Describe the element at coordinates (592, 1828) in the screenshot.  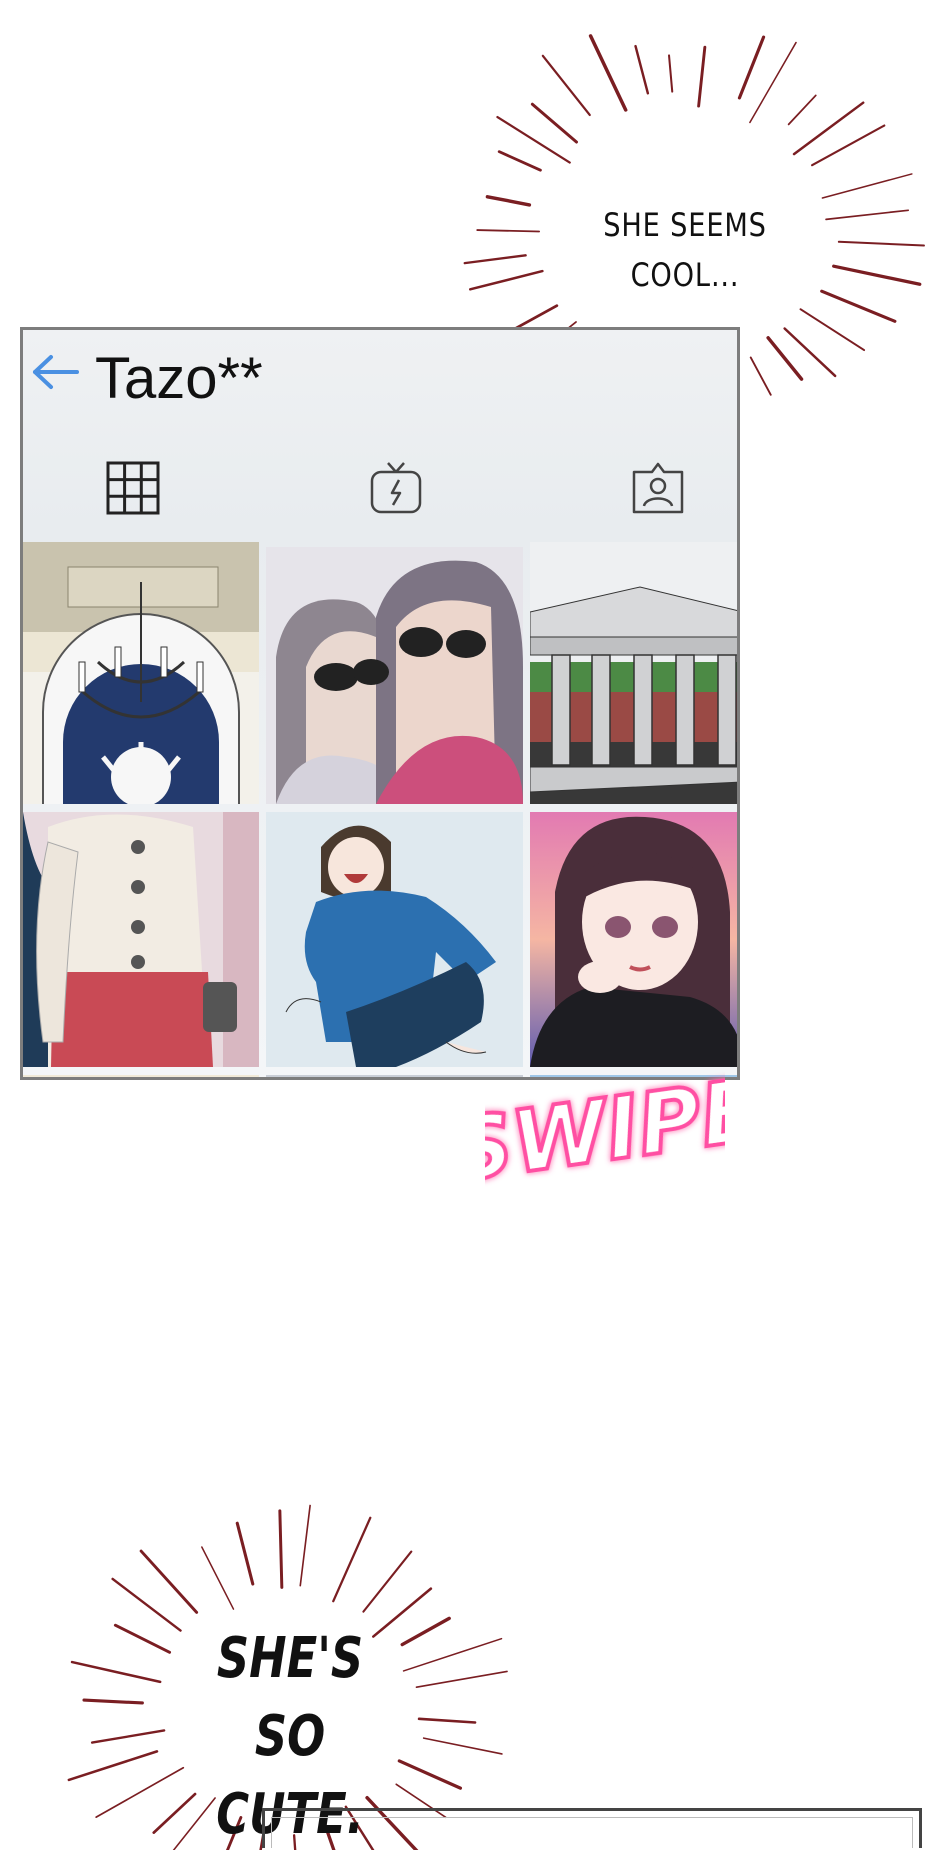
I see `next-panel-frame` at that location.